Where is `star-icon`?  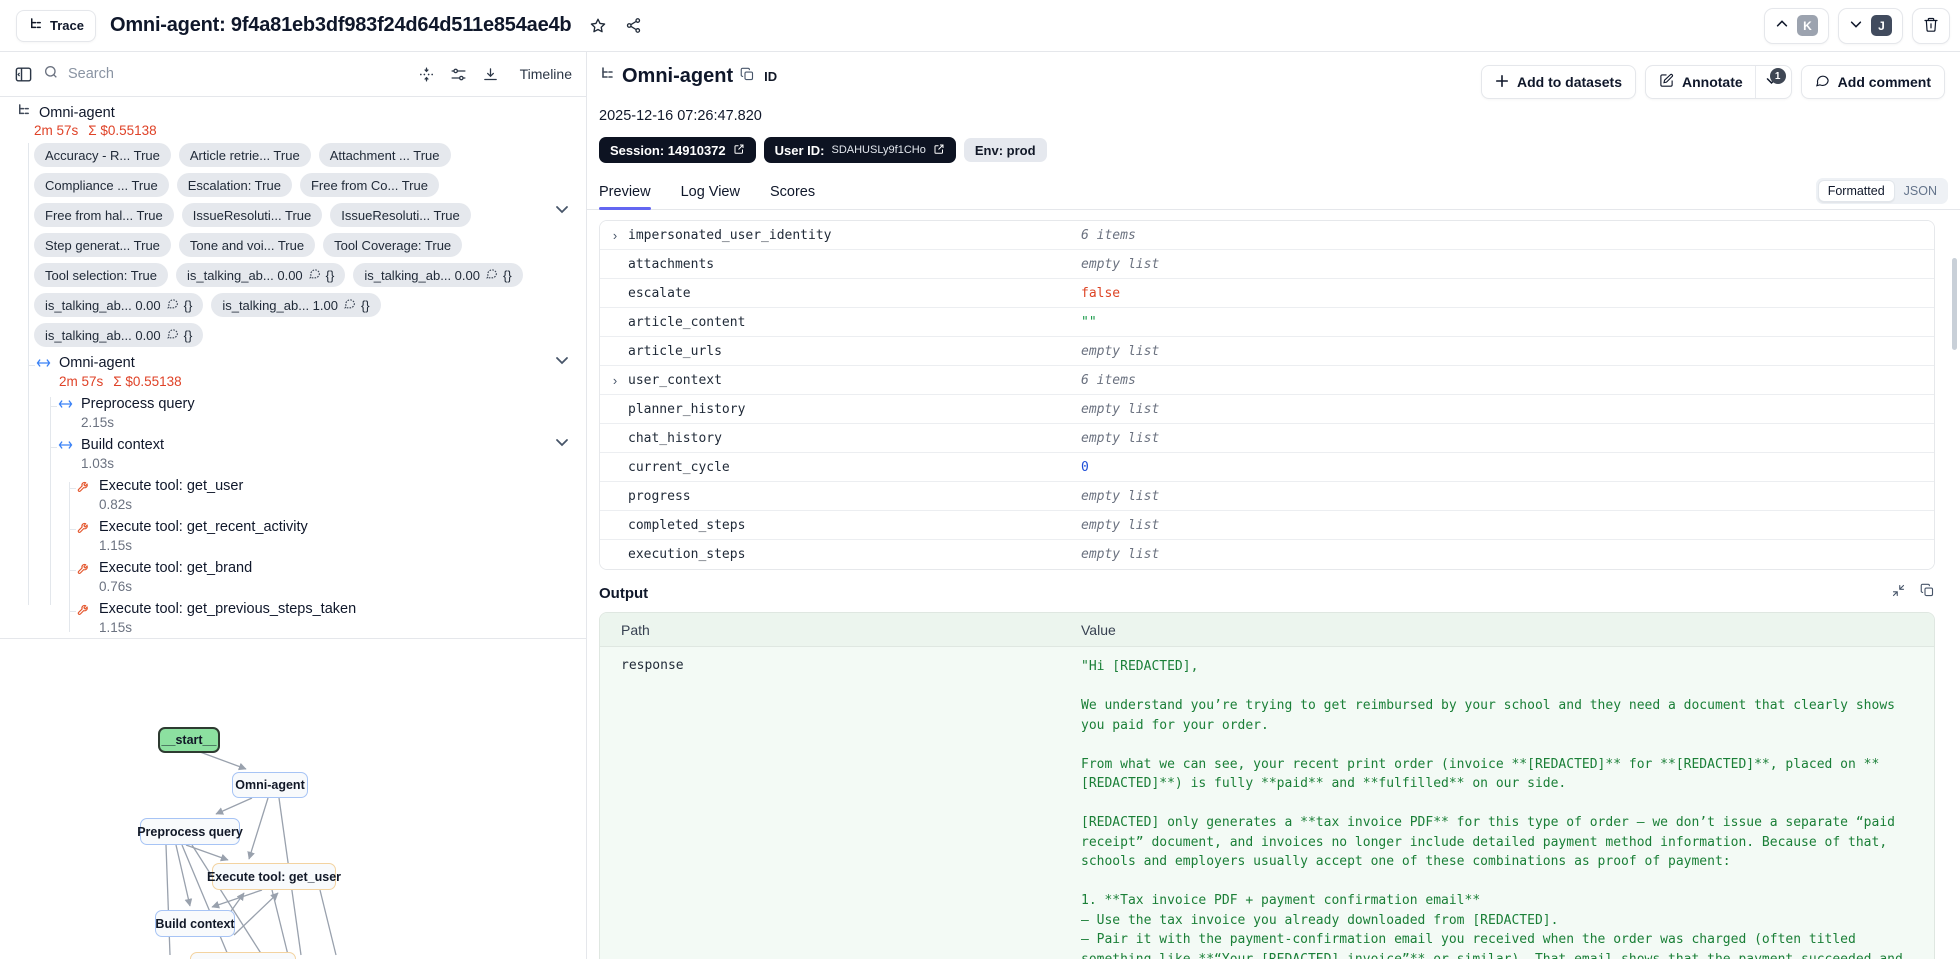 star-icon is located at coordinates (598, 26).